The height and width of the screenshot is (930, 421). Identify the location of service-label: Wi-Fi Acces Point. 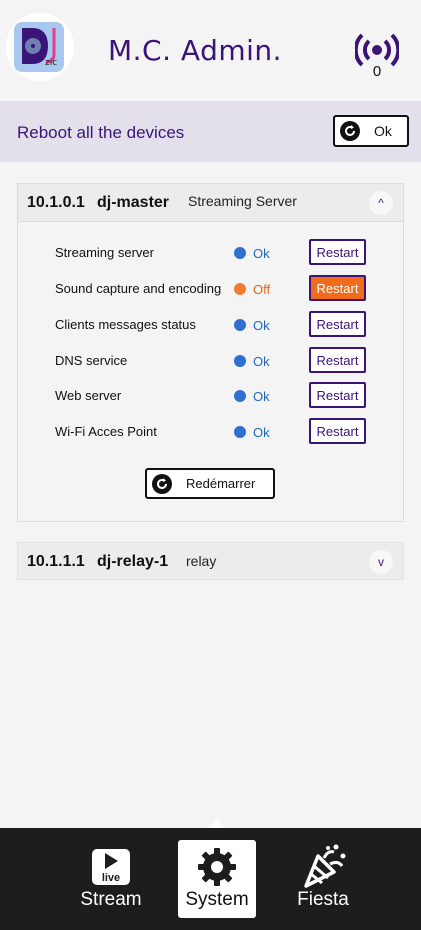
(106, 431).